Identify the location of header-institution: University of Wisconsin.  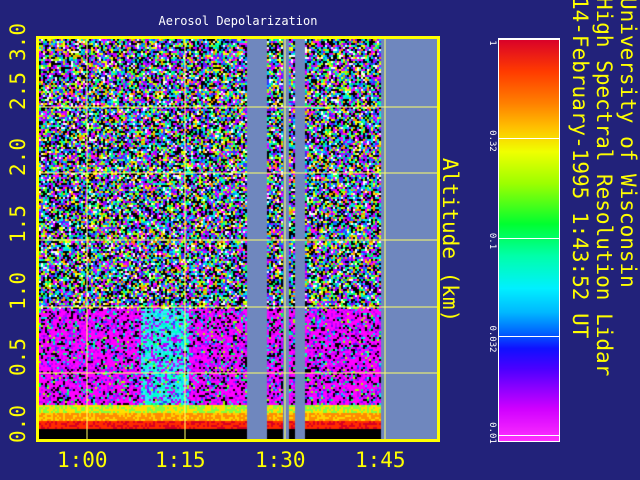
(628, 144).